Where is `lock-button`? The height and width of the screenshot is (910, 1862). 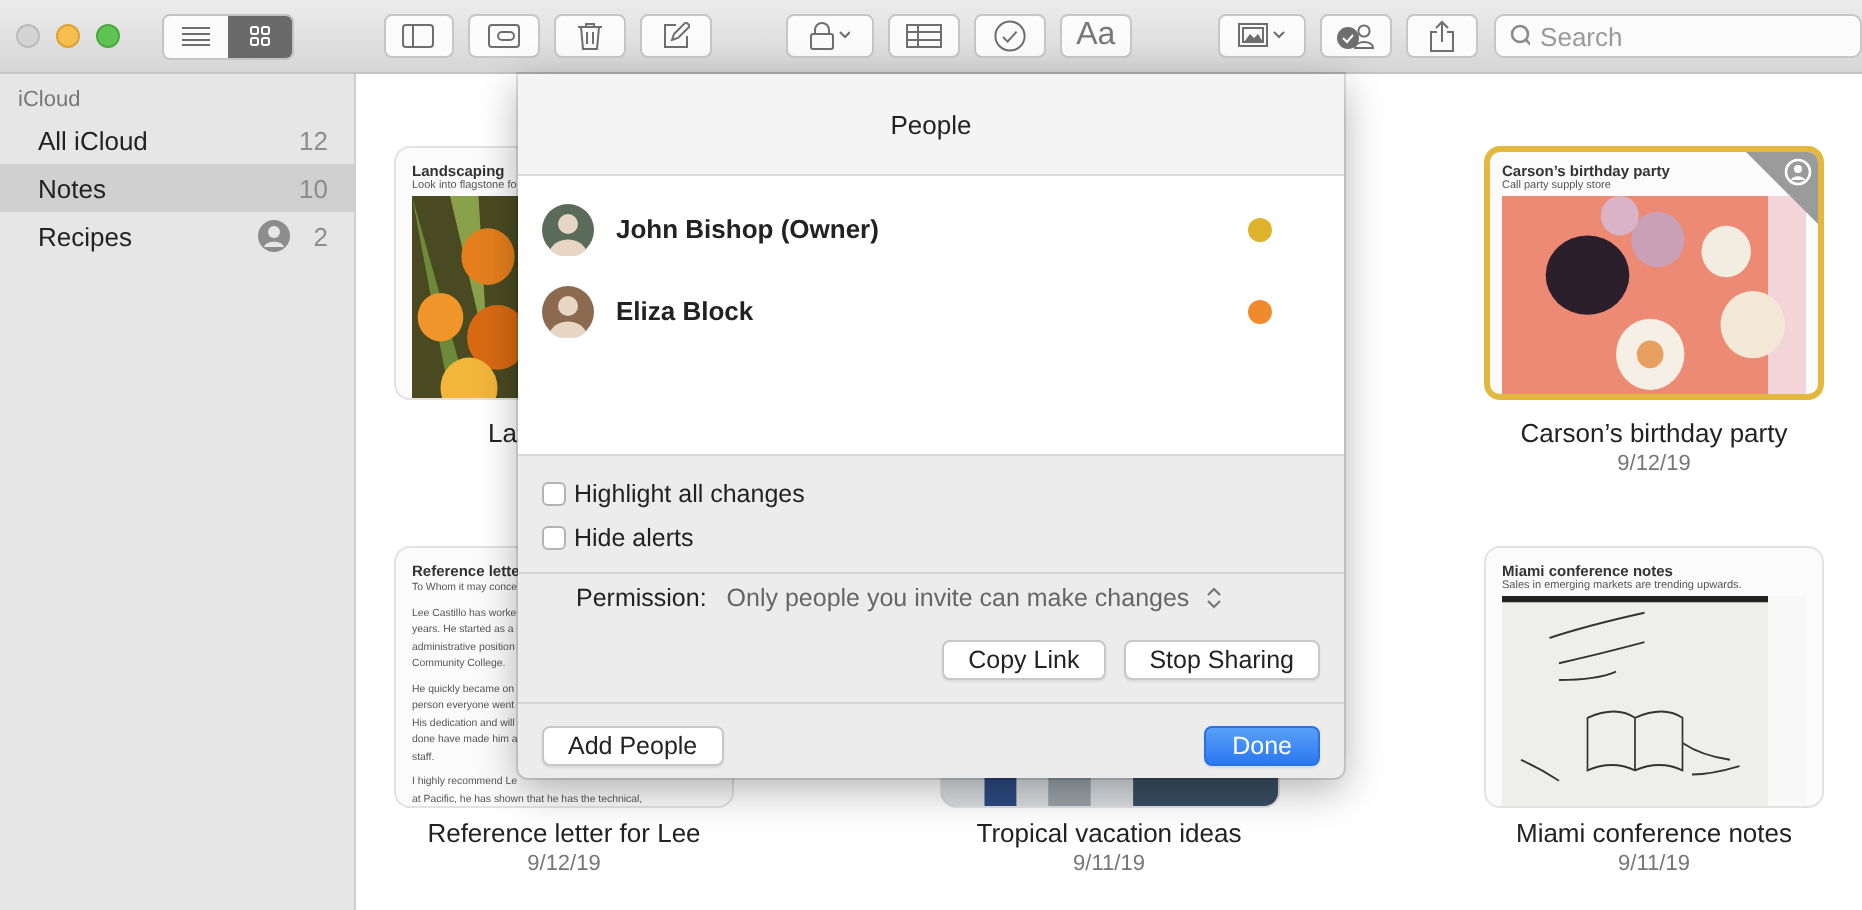
lock-button is located at coordinates (830, 36).